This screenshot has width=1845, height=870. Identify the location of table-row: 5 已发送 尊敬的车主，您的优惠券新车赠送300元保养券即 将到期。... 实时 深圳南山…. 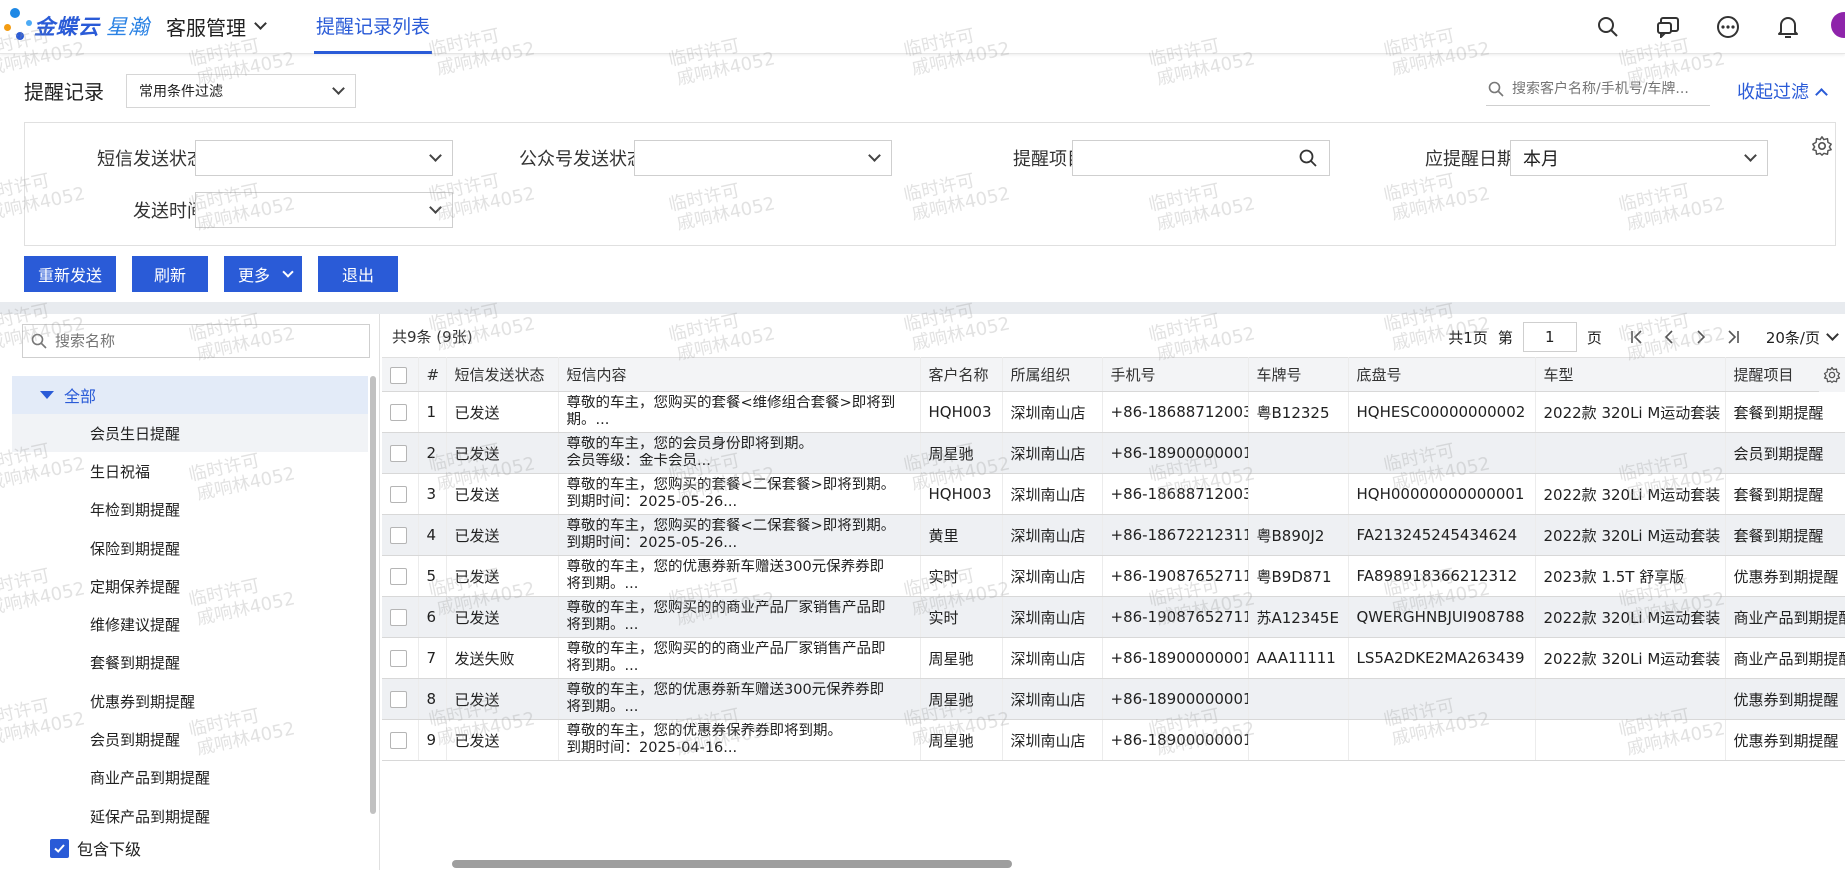
(1113, 576).